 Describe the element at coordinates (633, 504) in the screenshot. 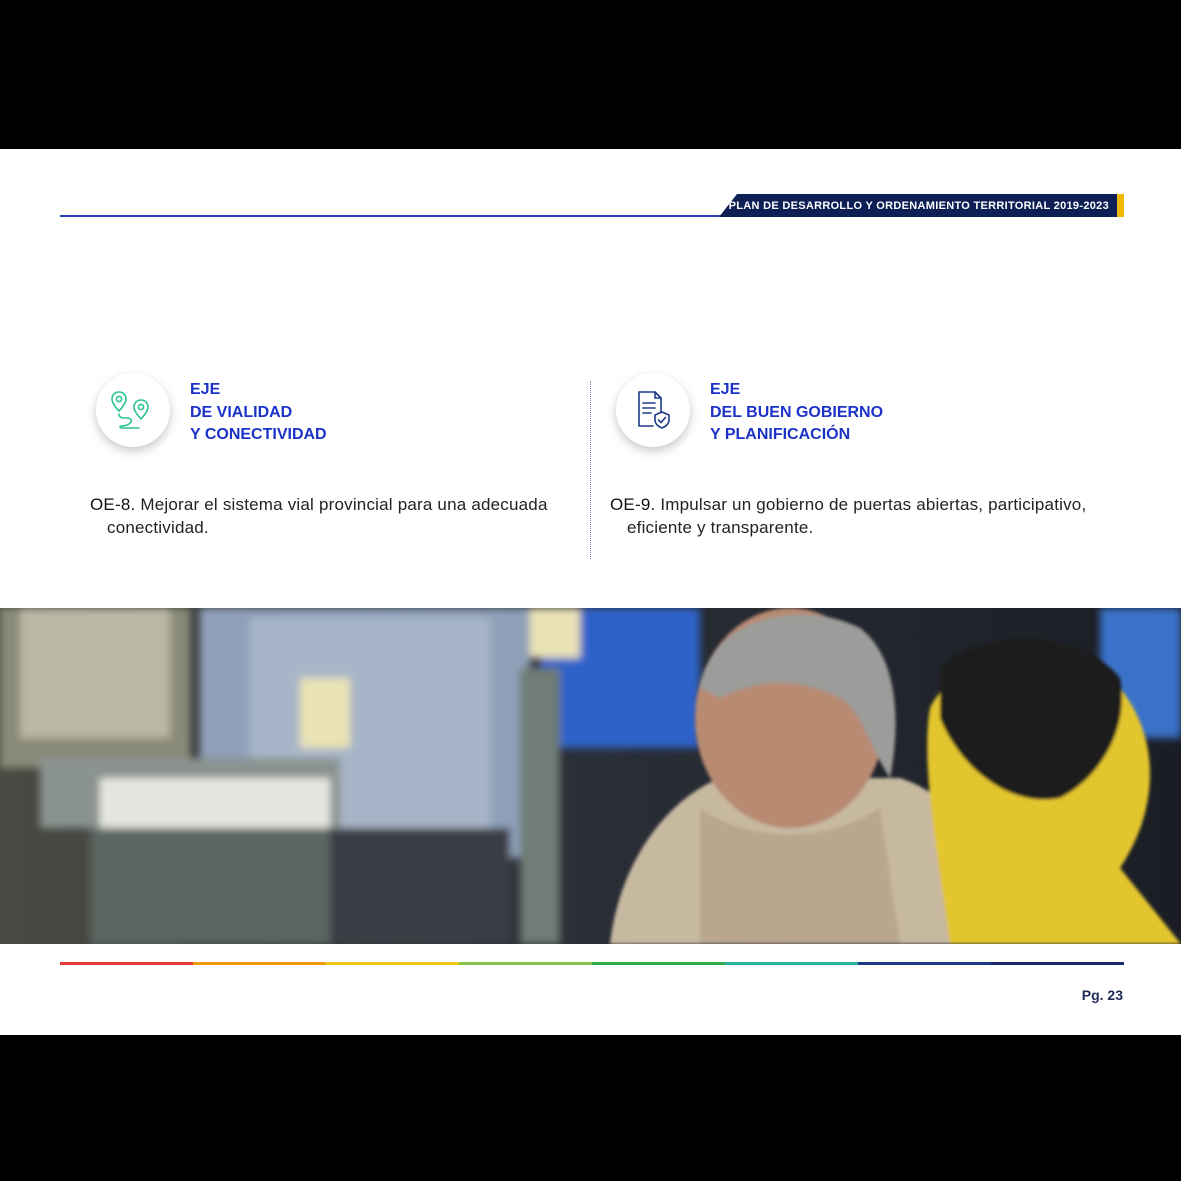

I see `objective-code: OE-9.` at that location.